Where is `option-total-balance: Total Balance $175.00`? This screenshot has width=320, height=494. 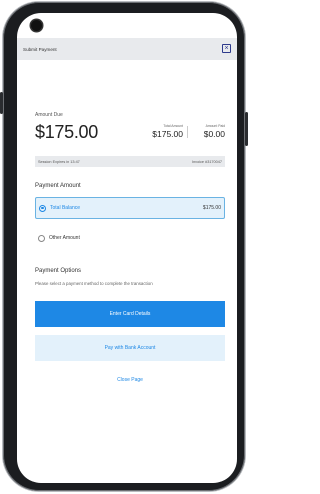 option-total-balance: Total Balance $175.00 is located at coordinates (130, 208).